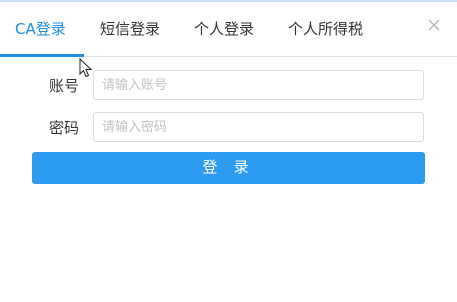 Image resolution: width=457 pixels, height=302 pixels. What do you see at coordinates (258, 85) in the screenshot?
I see `account-input` at bounding box center [258, 85].